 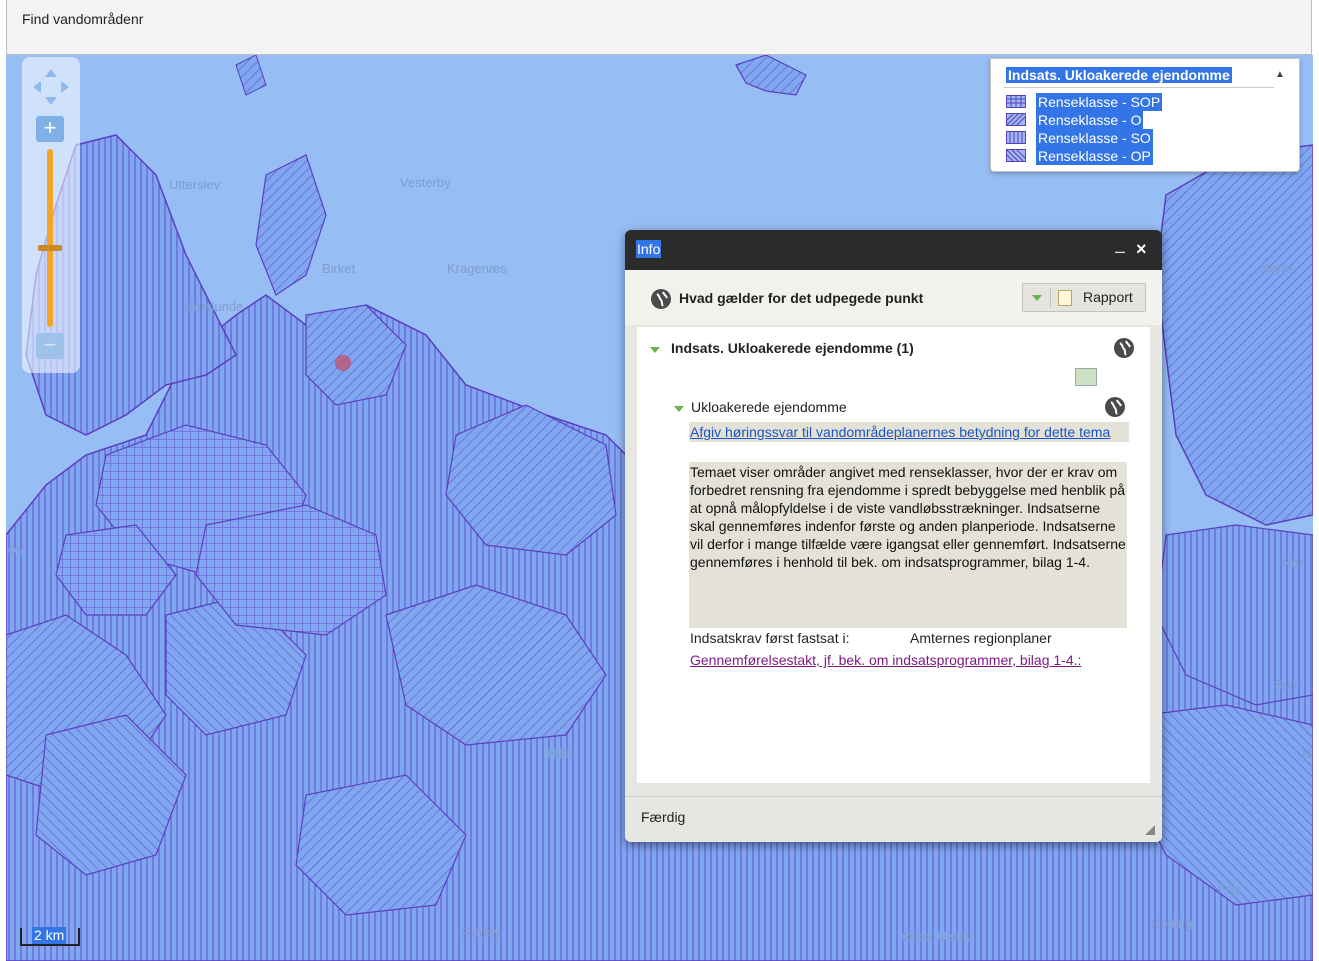 I want to click on place-hille: Hille, so click(x=560, y=753).